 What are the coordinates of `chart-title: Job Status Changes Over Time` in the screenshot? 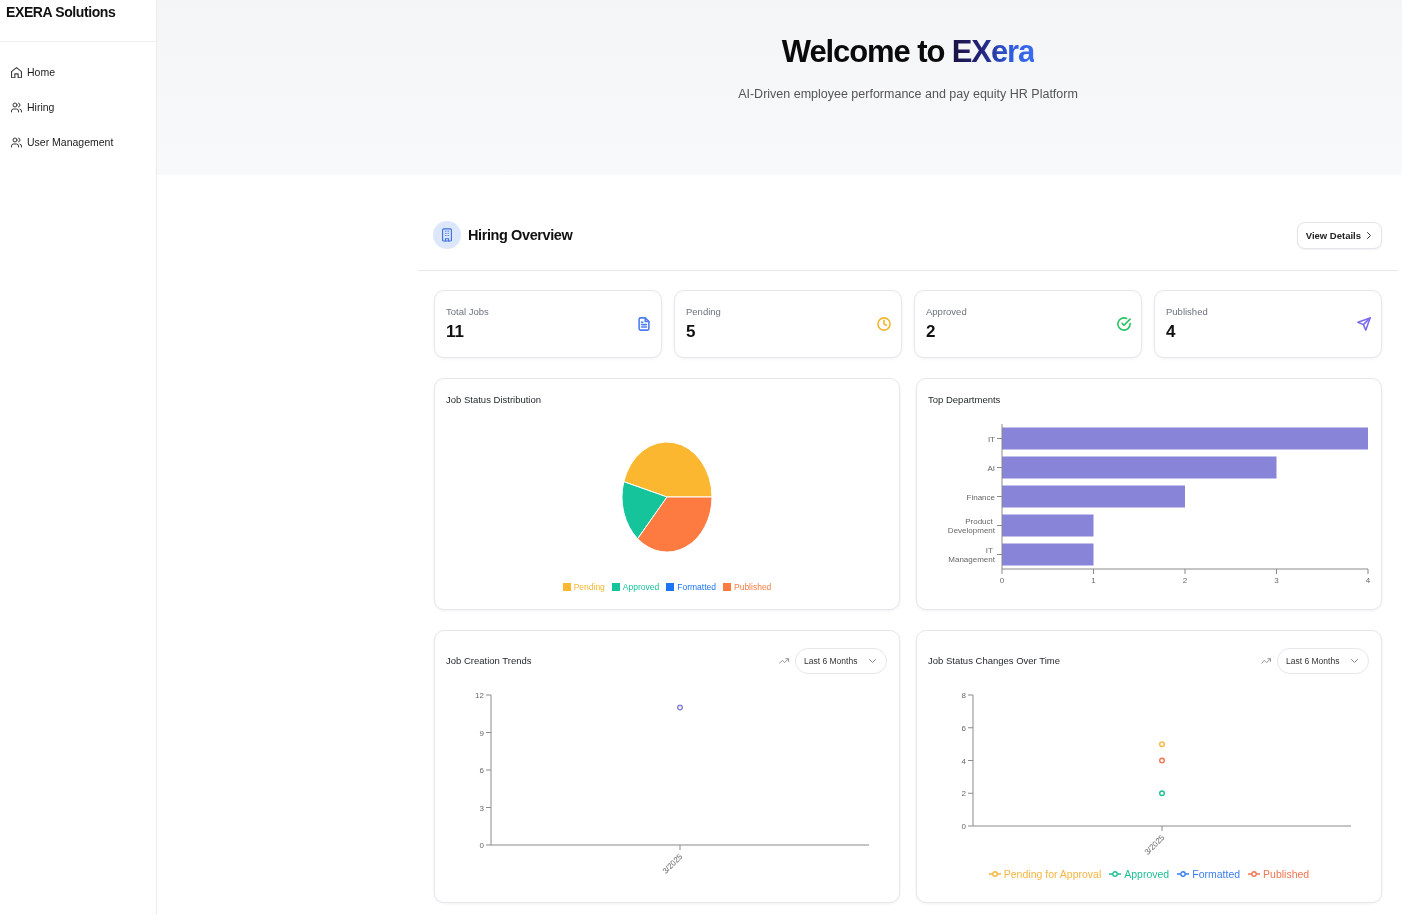 It's located at (994, 661).